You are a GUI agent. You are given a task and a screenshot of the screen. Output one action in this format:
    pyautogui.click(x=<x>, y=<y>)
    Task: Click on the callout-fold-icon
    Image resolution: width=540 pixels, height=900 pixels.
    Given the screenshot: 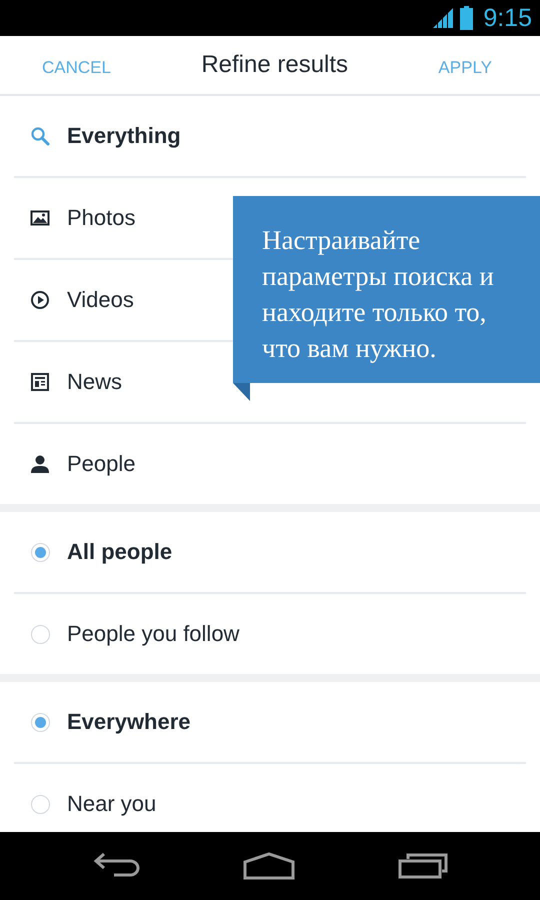 What is the action you would take?
    pyautogui.click(x=241, y=392)
    